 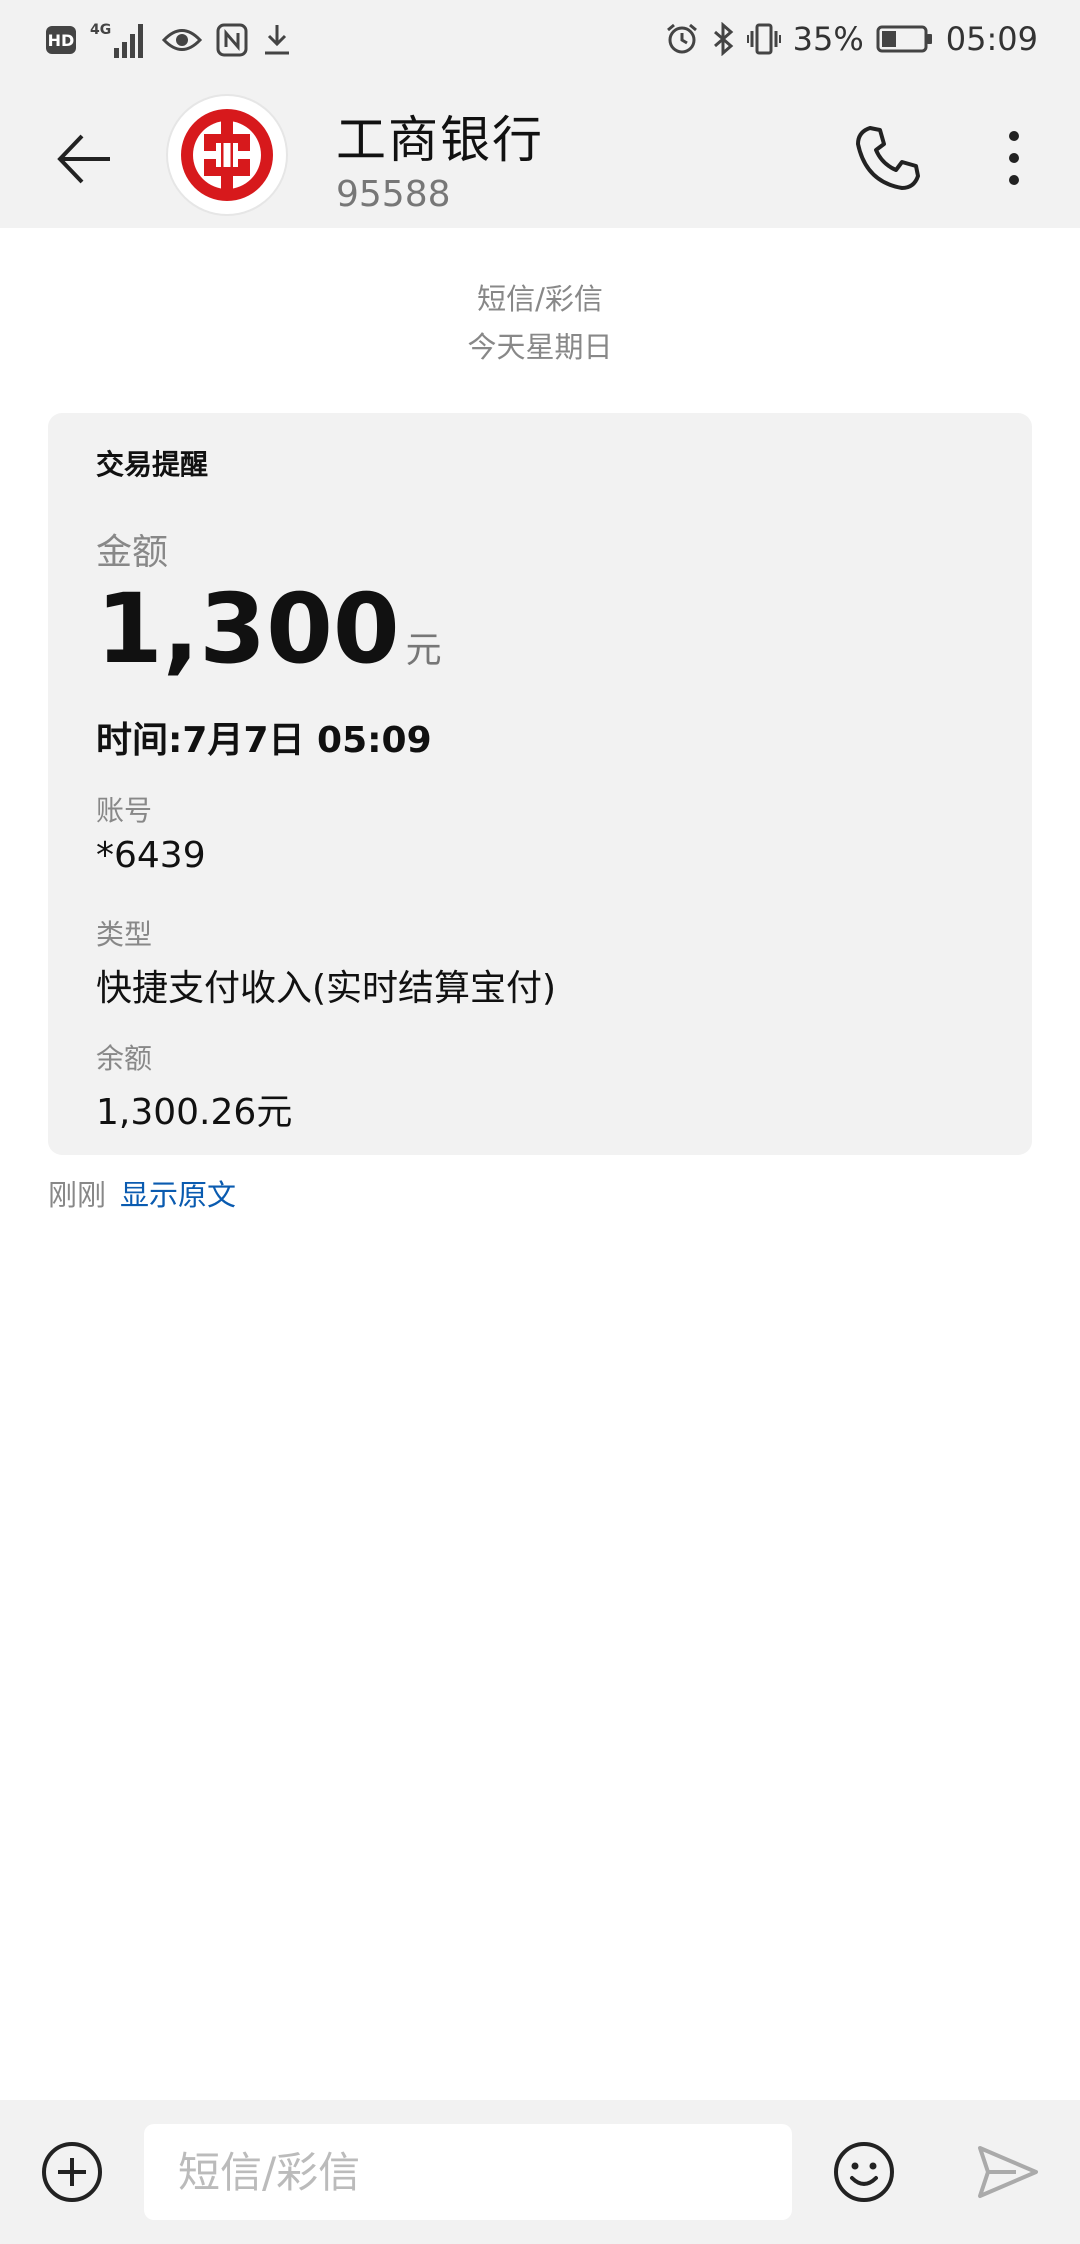 I want to click on more-vertical-icon, so click(x=1014, y=158).